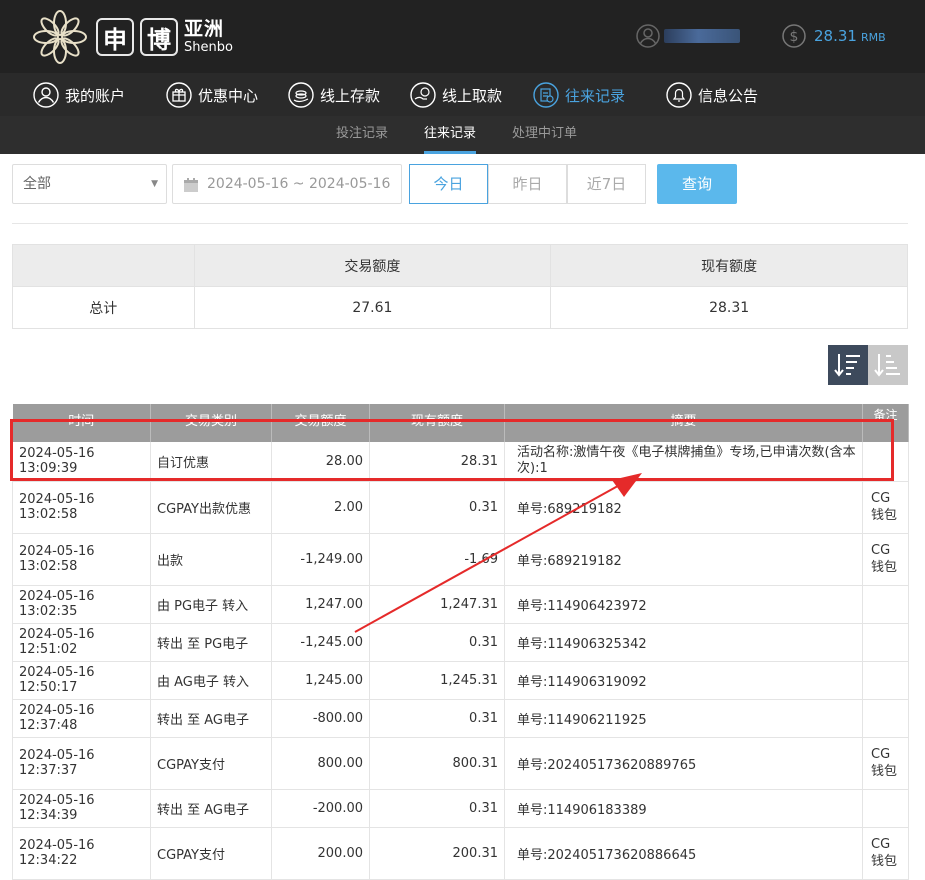 Image resolution: width=925 pixels, height=880 pixels. What do you see at coordinates (460, 223) in the screenshot?
I see `divider` at bounding box center [460, 223].